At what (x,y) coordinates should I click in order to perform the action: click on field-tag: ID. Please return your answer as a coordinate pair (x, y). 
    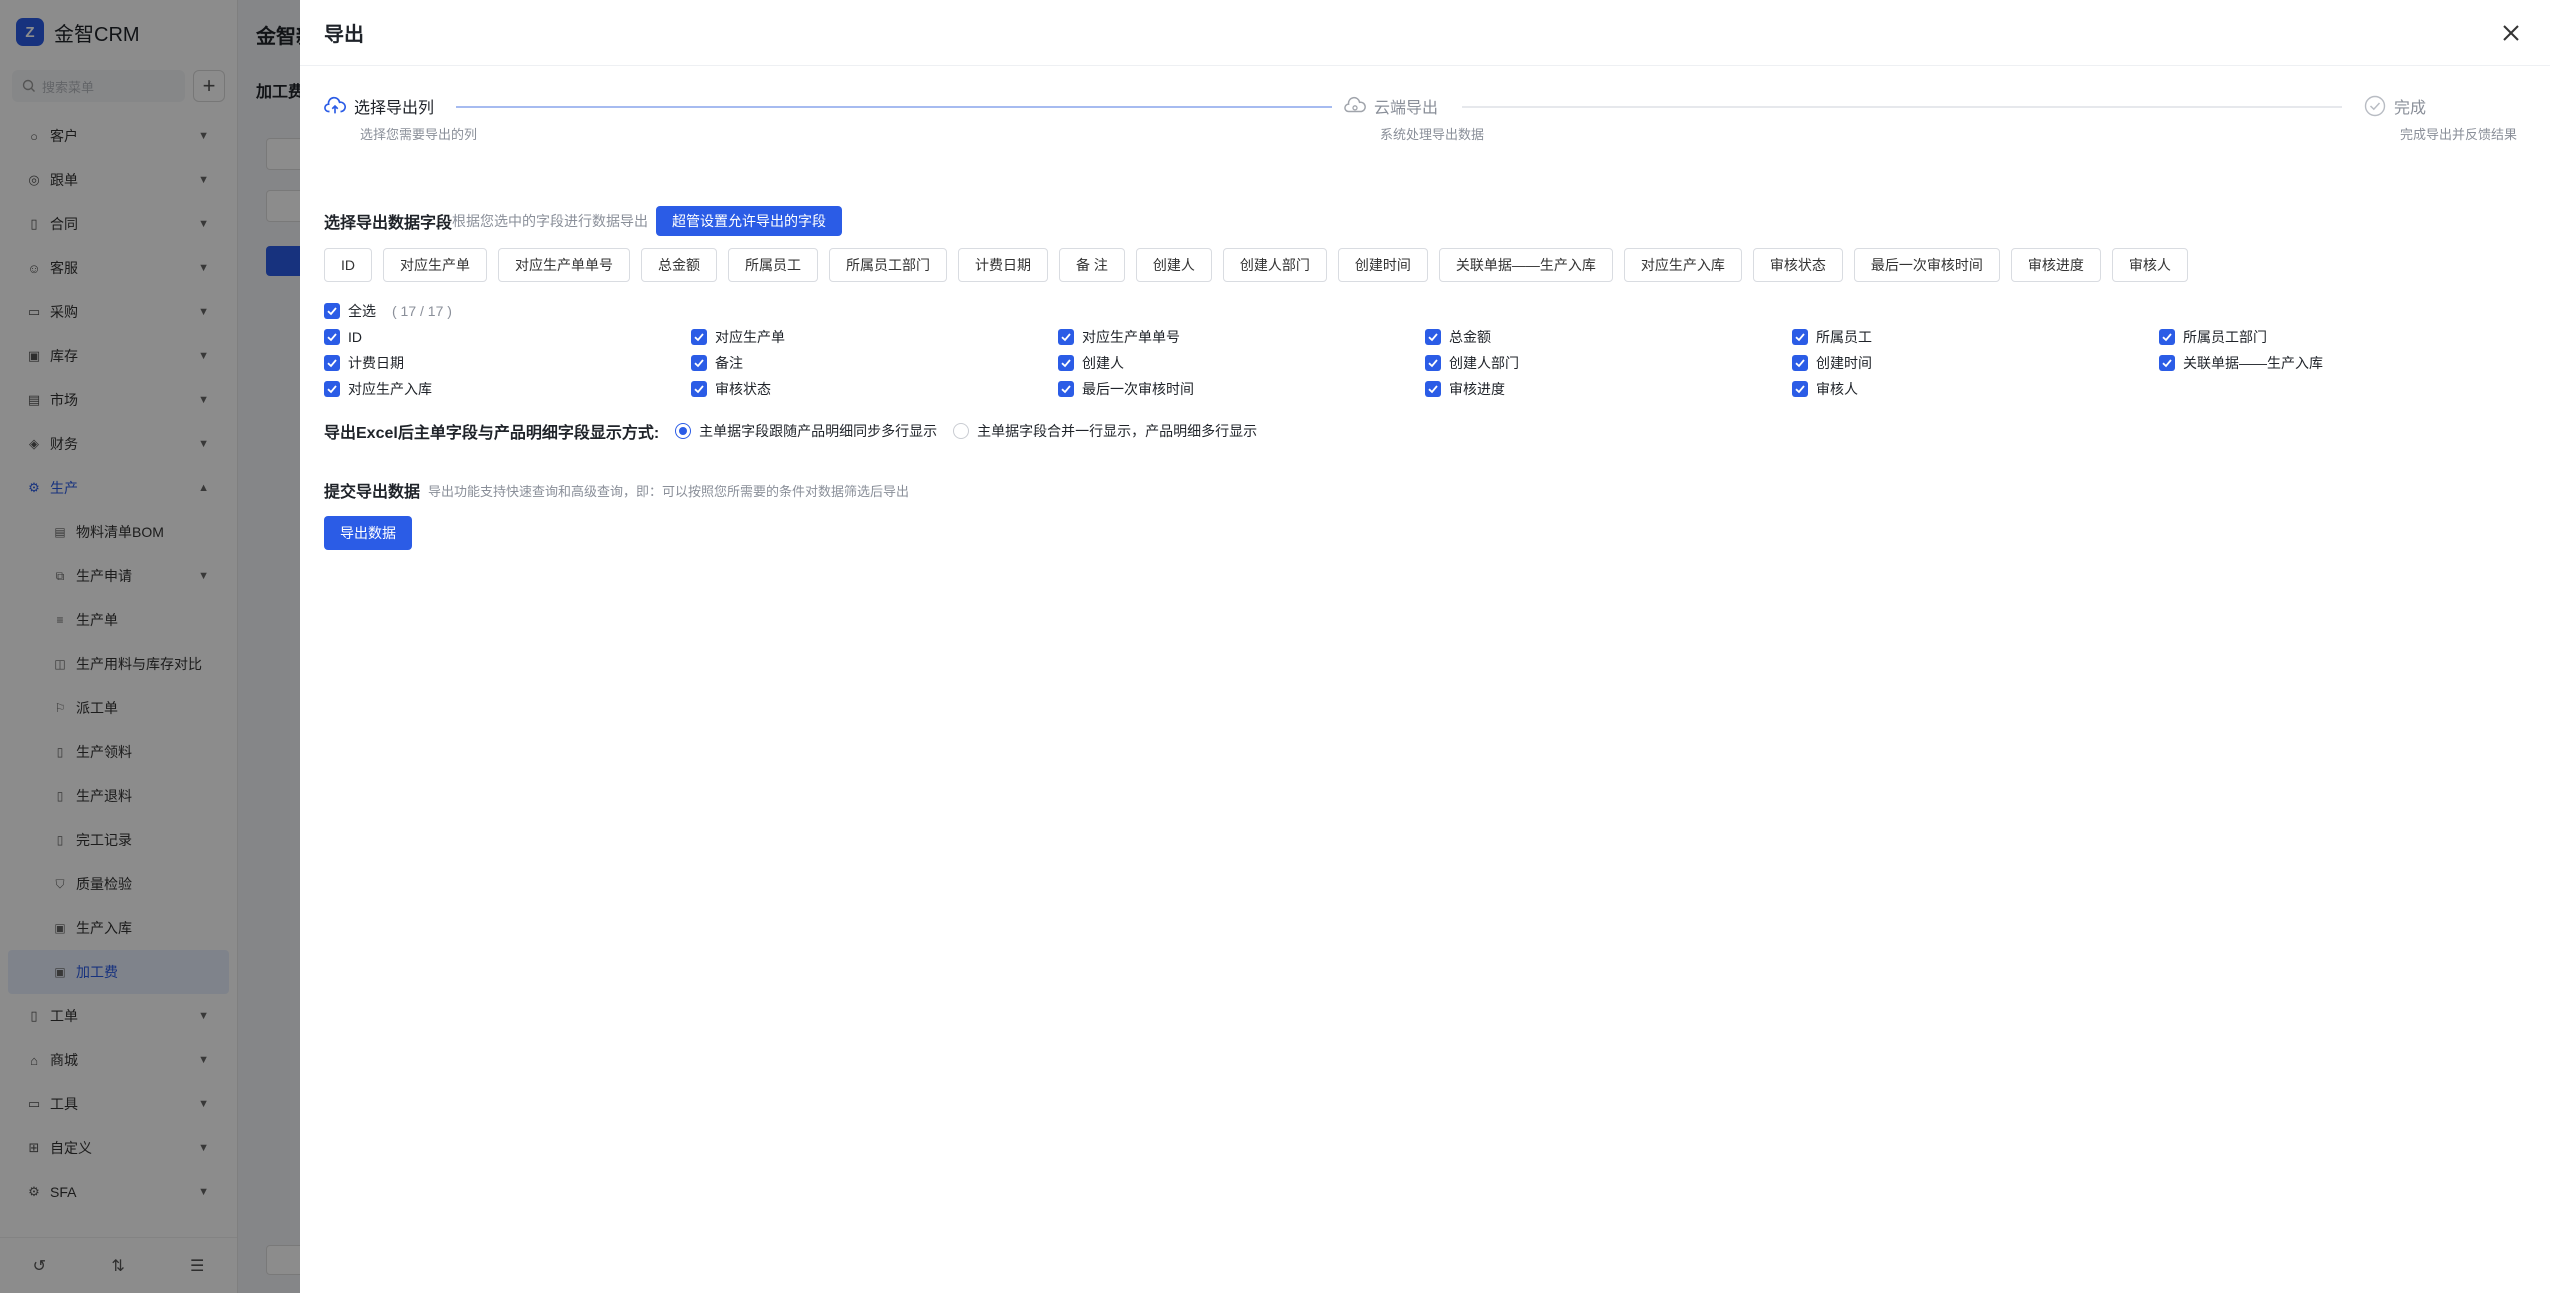
    Looking at the image, I should click on (348, 265).